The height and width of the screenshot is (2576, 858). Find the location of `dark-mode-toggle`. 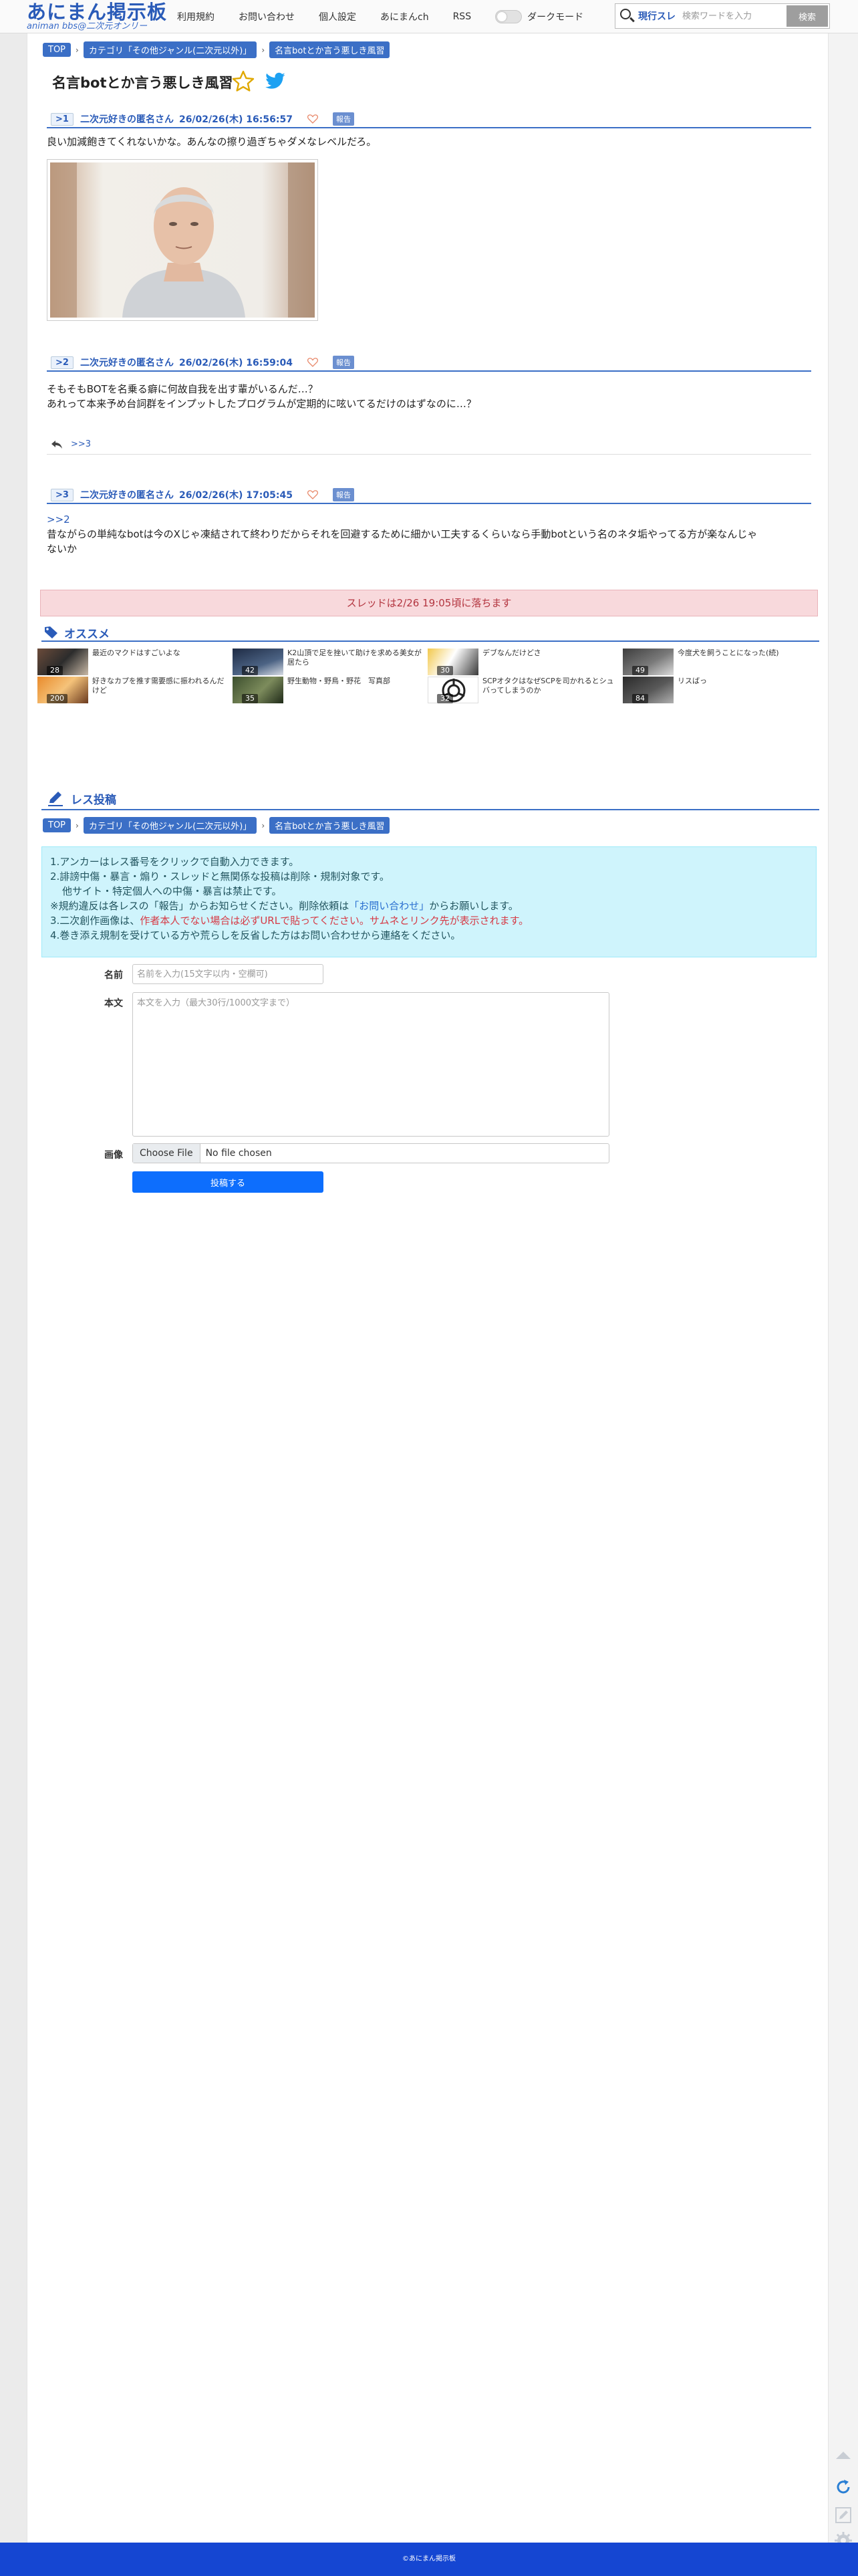

dark-mode-toggle is located at coordinates (509, 16).